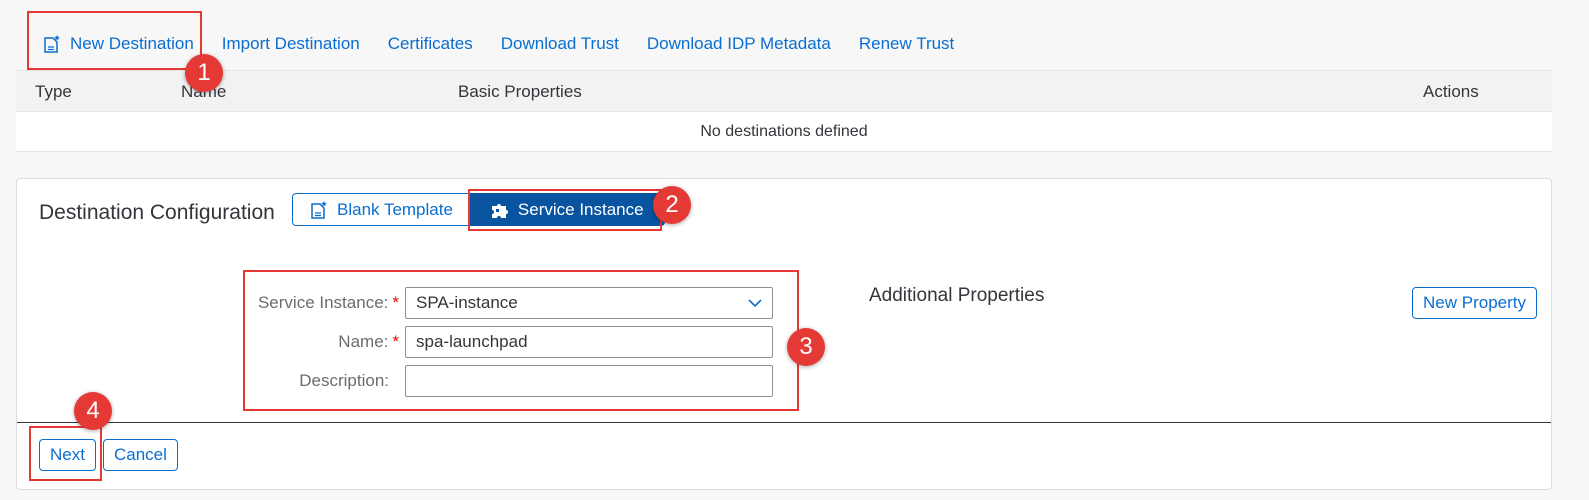 The width and height of the screenshot is (1589, 500). I want to click on description-row: Description:, so click(509, 381).